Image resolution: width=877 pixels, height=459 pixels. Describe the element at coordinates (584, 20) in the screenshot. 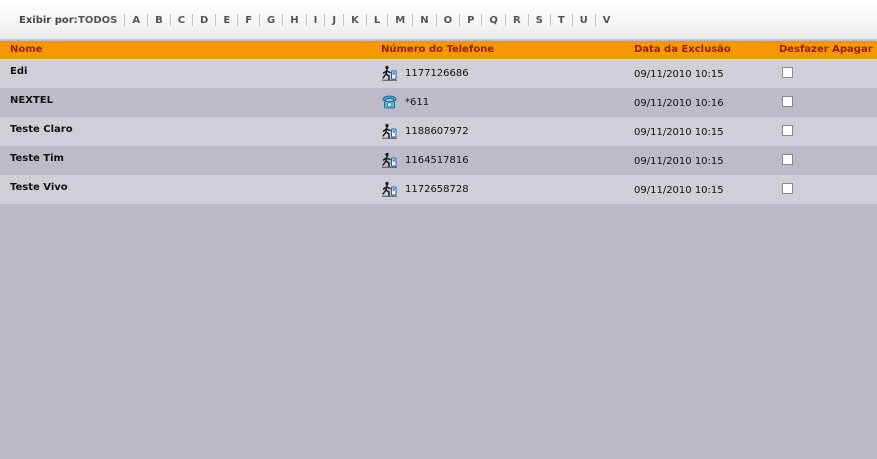

I see `letter-filter-u: U` at that location.